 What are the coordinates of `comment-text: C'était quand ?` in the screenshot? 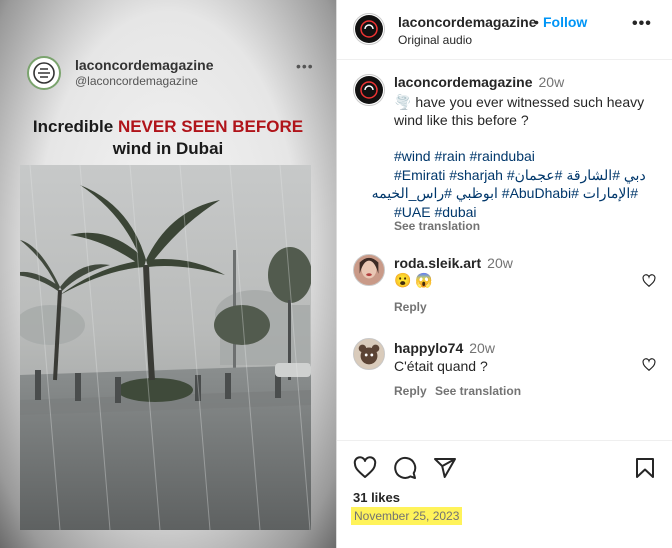 It's located at (441, 366).